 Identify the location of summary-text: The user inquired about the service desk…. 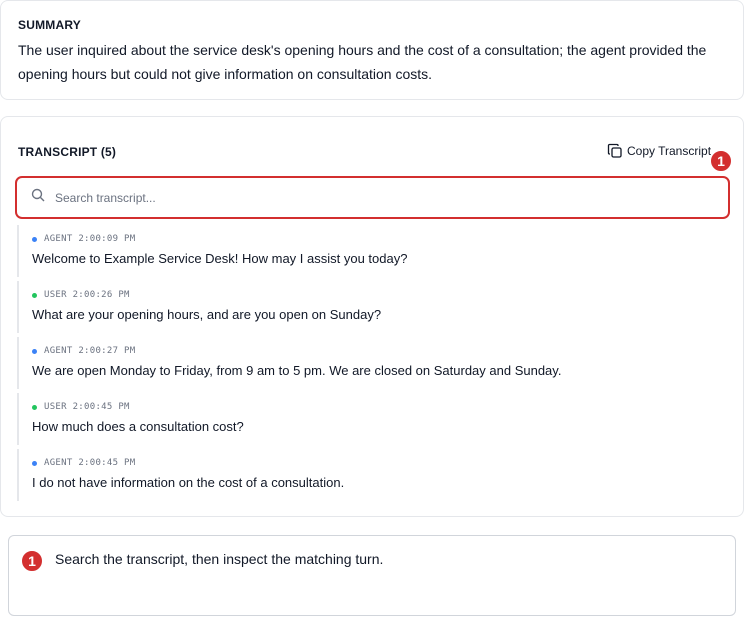
(362, 62).